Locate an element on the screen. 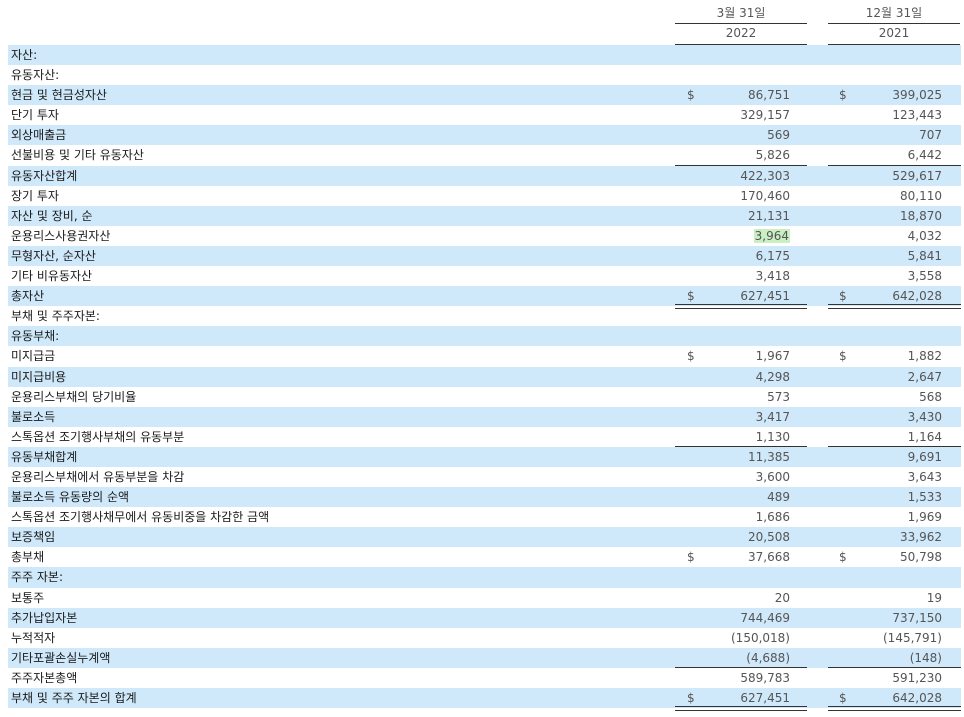 The width and height of the screenshot is (964, 717). table-row: 선불비용 및 기타 유동자산 5,826 6,442 is located at coordinates (484, 155).